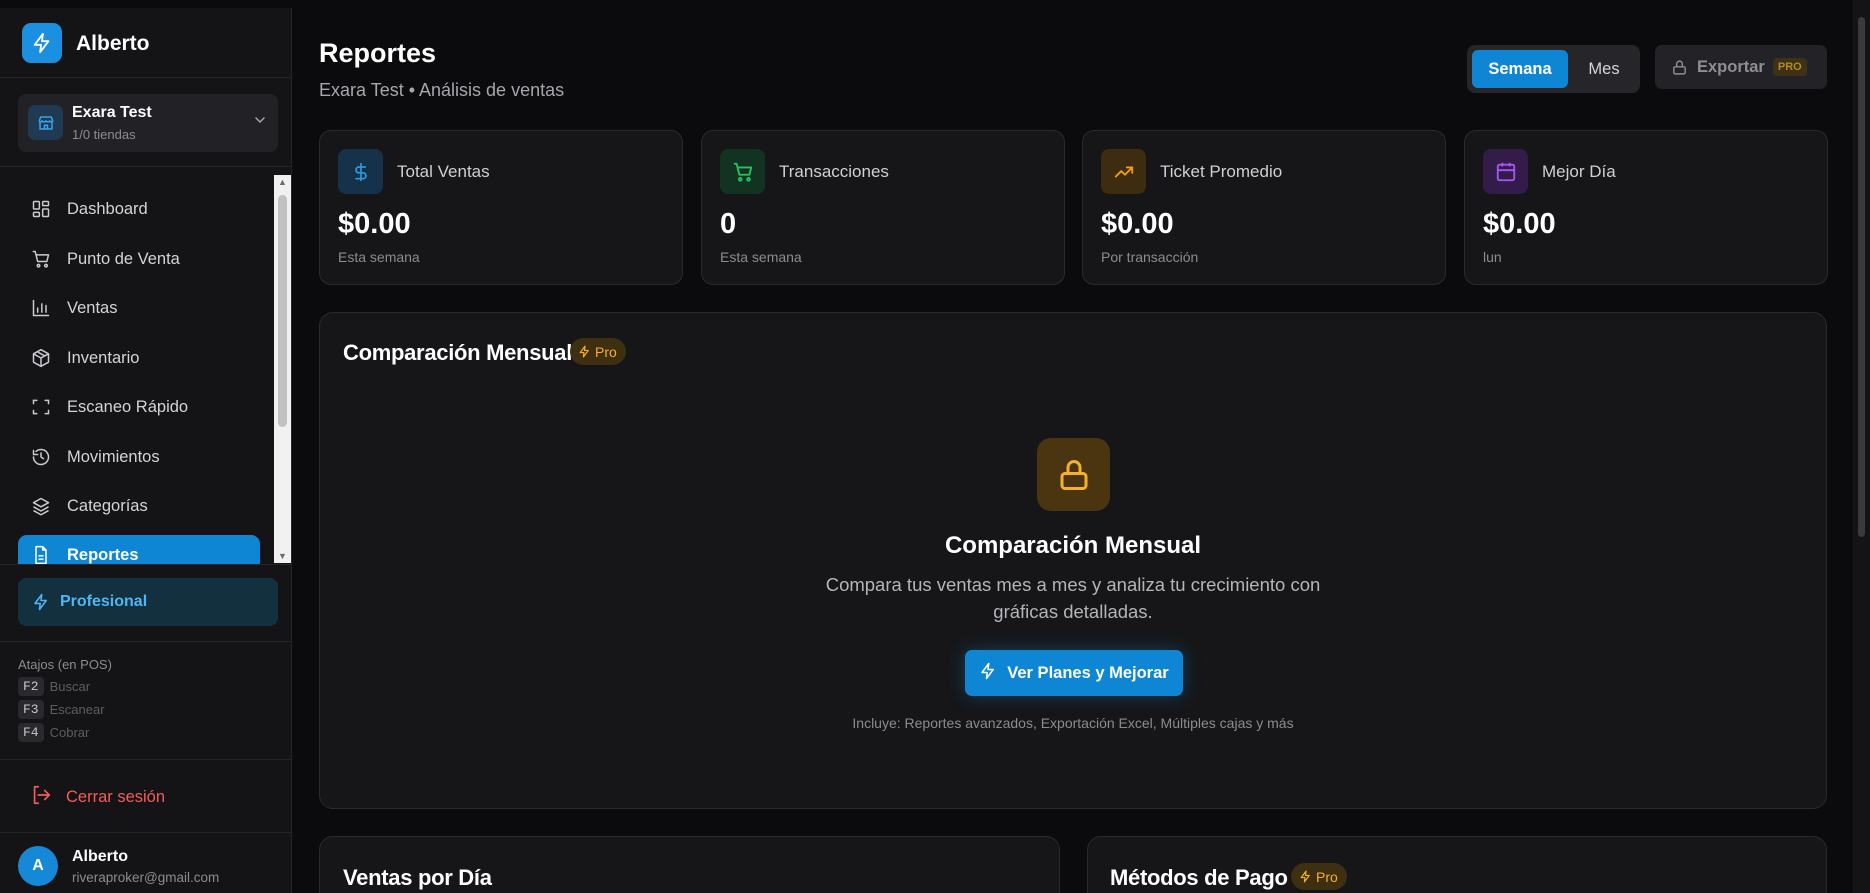 The width and height of the screenshot is (1870, 893). I want to click on logout-button: Cerrar sesión, so click(97, 797).